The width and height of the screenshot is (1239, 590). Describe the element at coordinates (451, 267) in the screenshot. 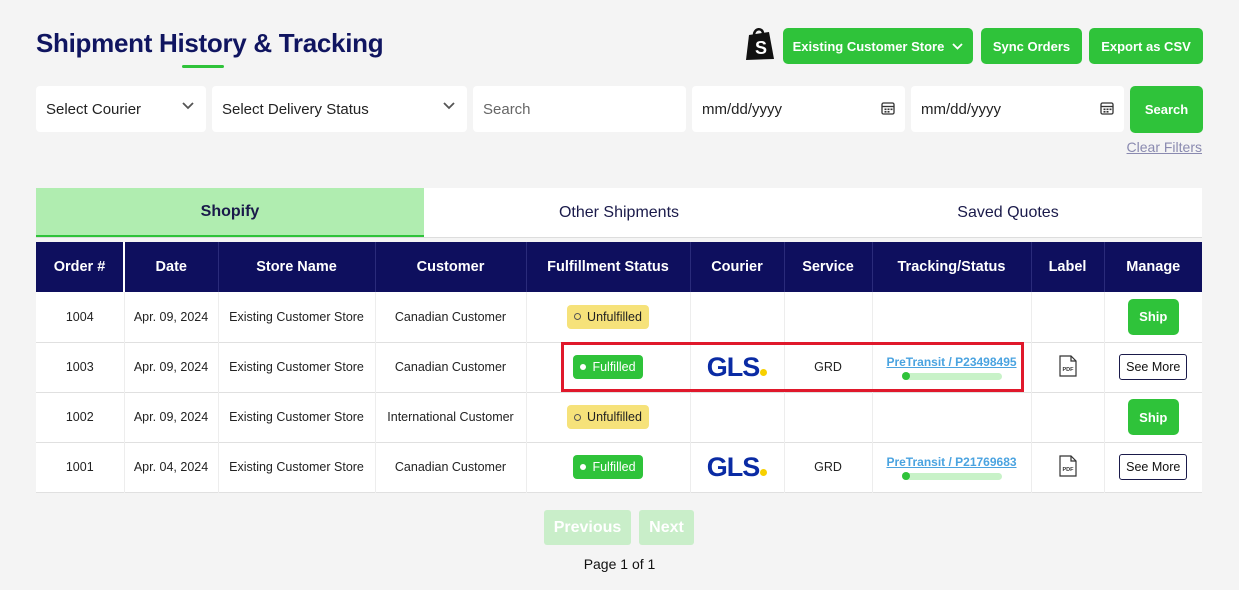

I see `column-header: Customer` at that location.